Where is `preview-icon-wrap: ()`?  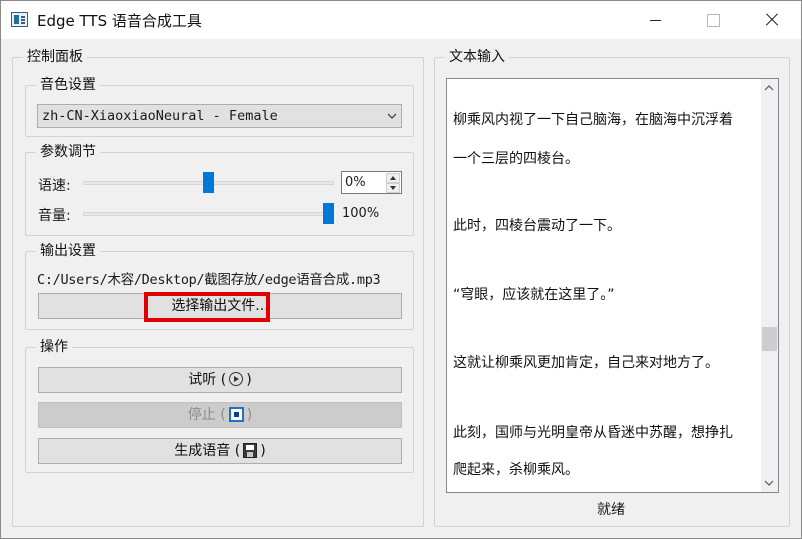 preview-icon-wrap: () is located at coordinates (236, 380).